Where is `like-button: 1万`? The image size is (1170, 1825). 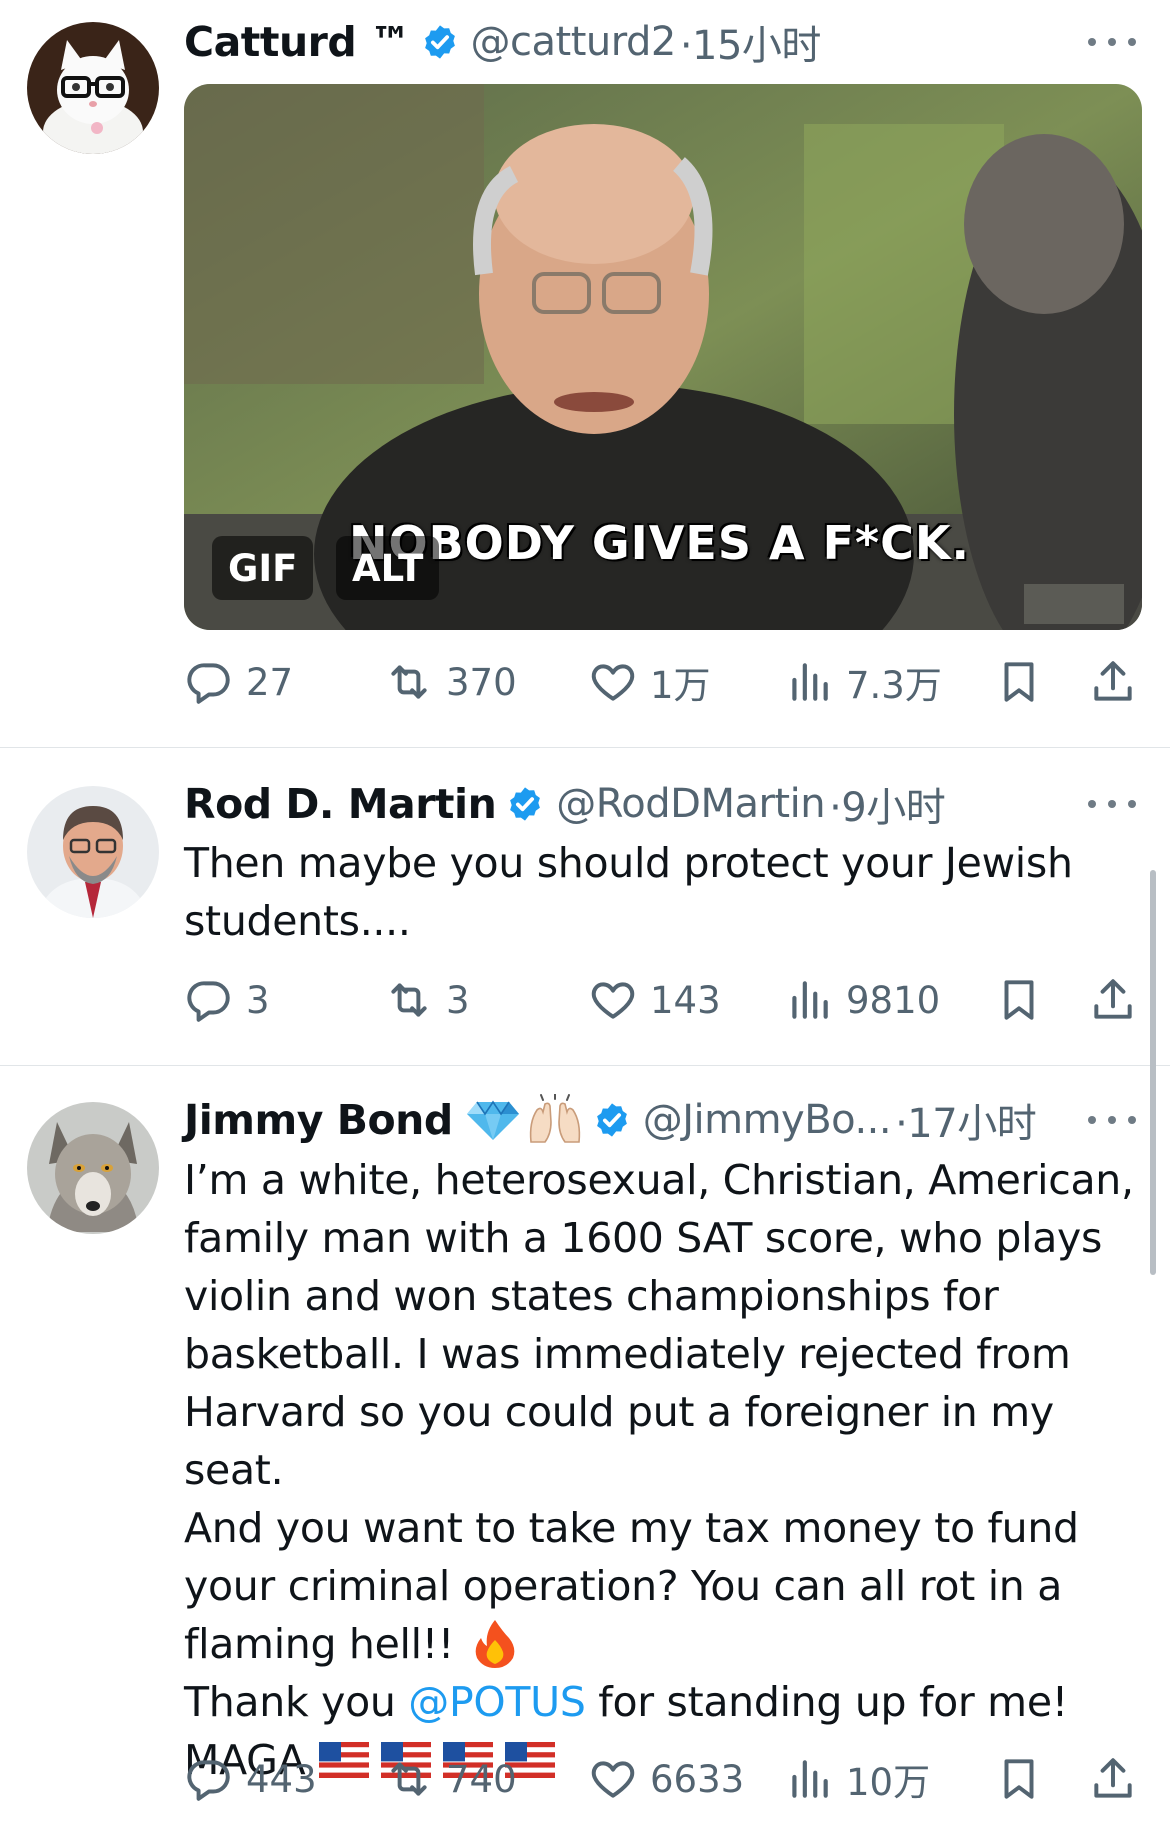 like-button: 1万 is located at coordinates (649, 682).